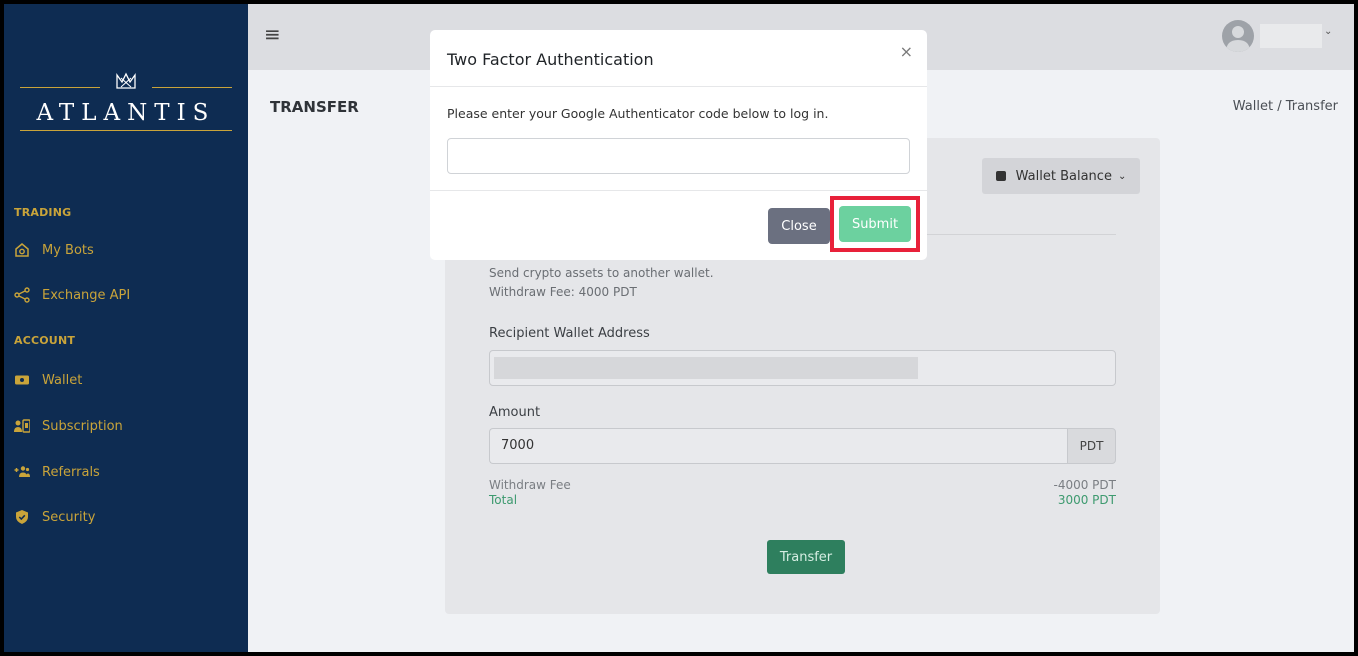 The width and height of the screenshot is (1358, 656). What do you see at coordinates (550, 59) in the screenshot?
I see `modal-title: Two Factor Authentication` at bounding box center [550, 59].